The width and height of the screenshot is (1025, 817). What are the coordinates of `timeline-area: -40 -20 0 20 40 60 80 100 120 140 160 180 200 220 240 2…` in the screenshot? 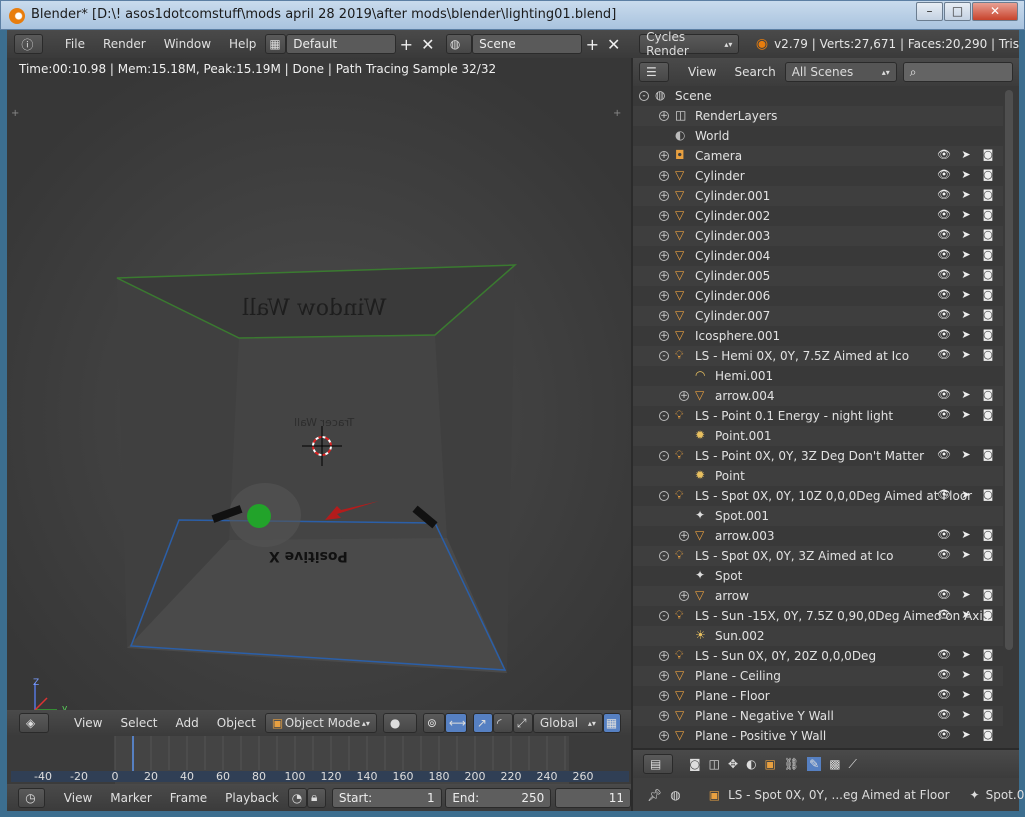 It's located at (319, 760).